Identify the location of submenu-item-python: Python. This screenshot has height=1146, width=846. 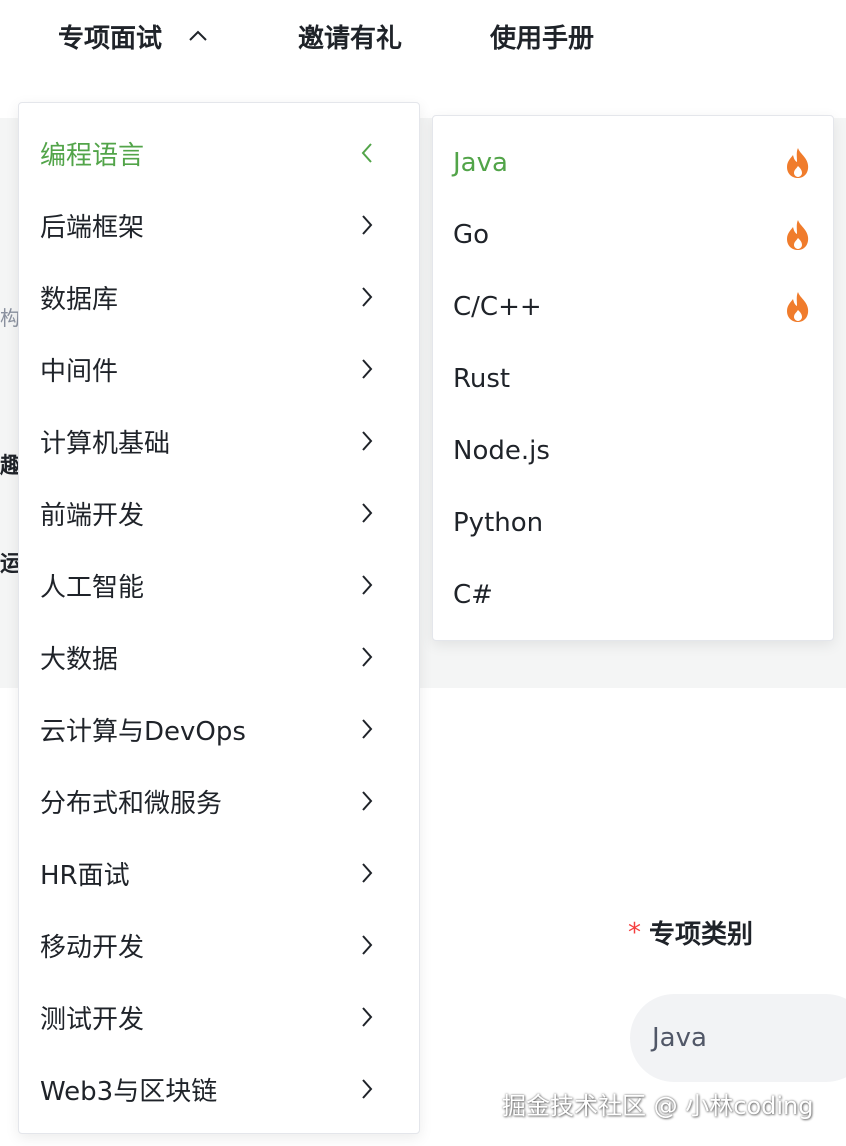
(633, 523).